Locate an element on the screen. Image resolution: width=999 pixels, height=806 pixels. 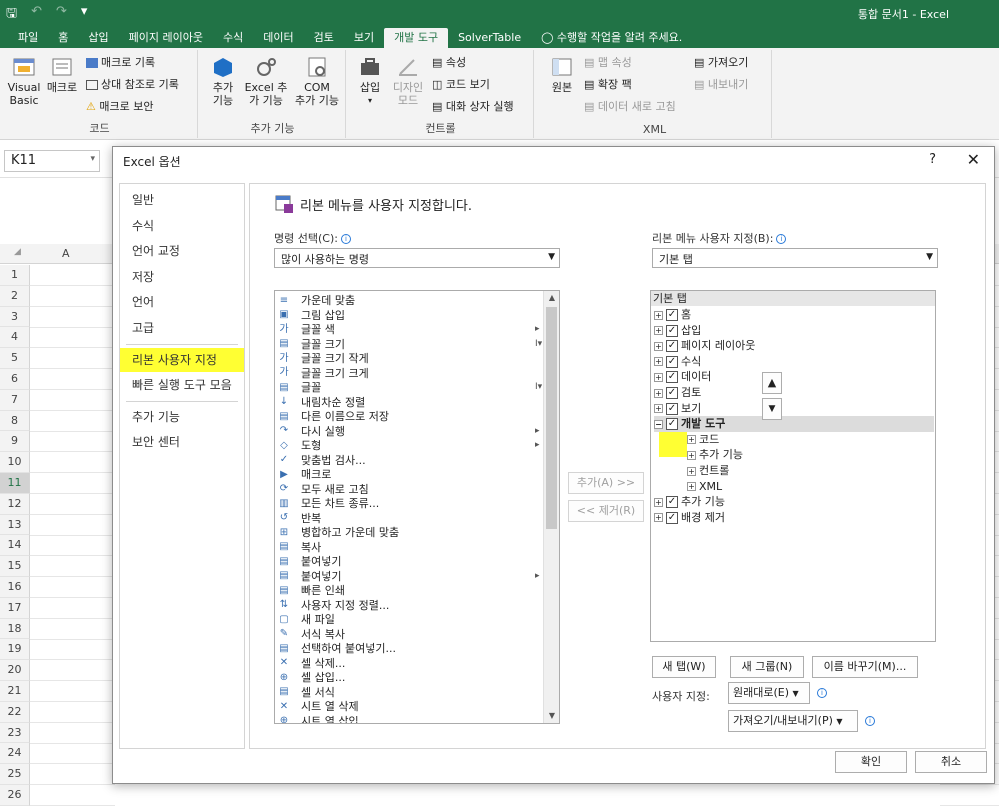
tree-tab-item: + ✓ 보기 is located at coordinates (677, 409).